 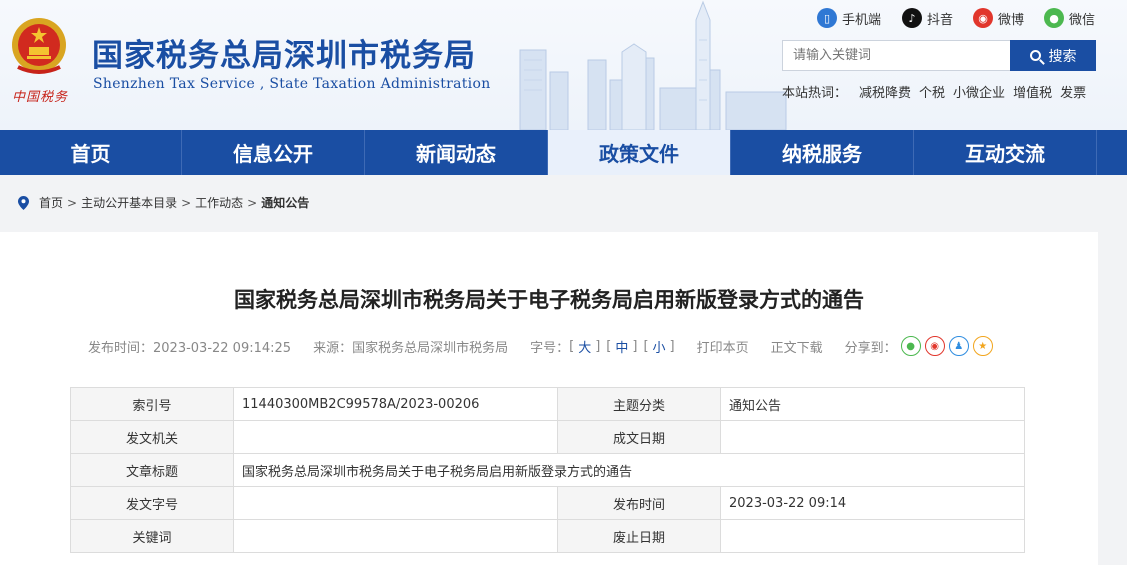 What do you see at coordinates (395, 503) in the screenshot?
I see `doc-number-value` at bounding box center [395, 503].